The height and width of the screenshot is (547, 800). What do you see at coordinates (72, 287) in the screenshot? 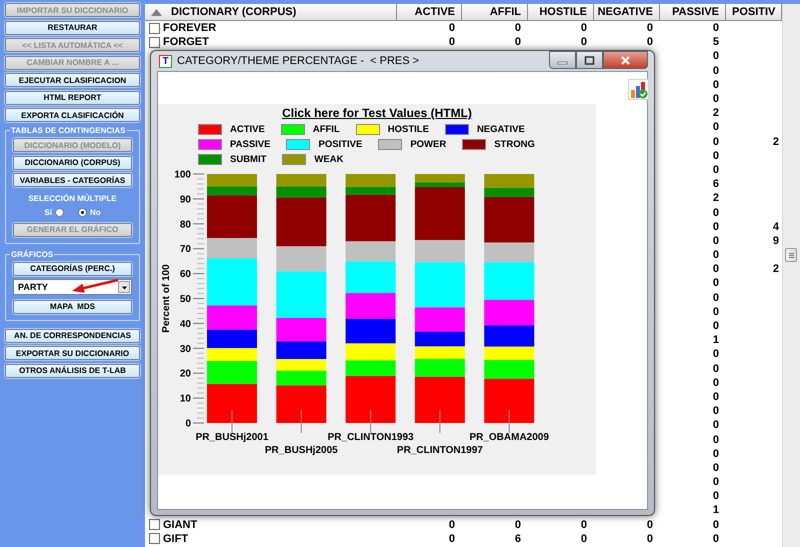
I see `dropdown: PARTY` at bounding box center [72, 287].